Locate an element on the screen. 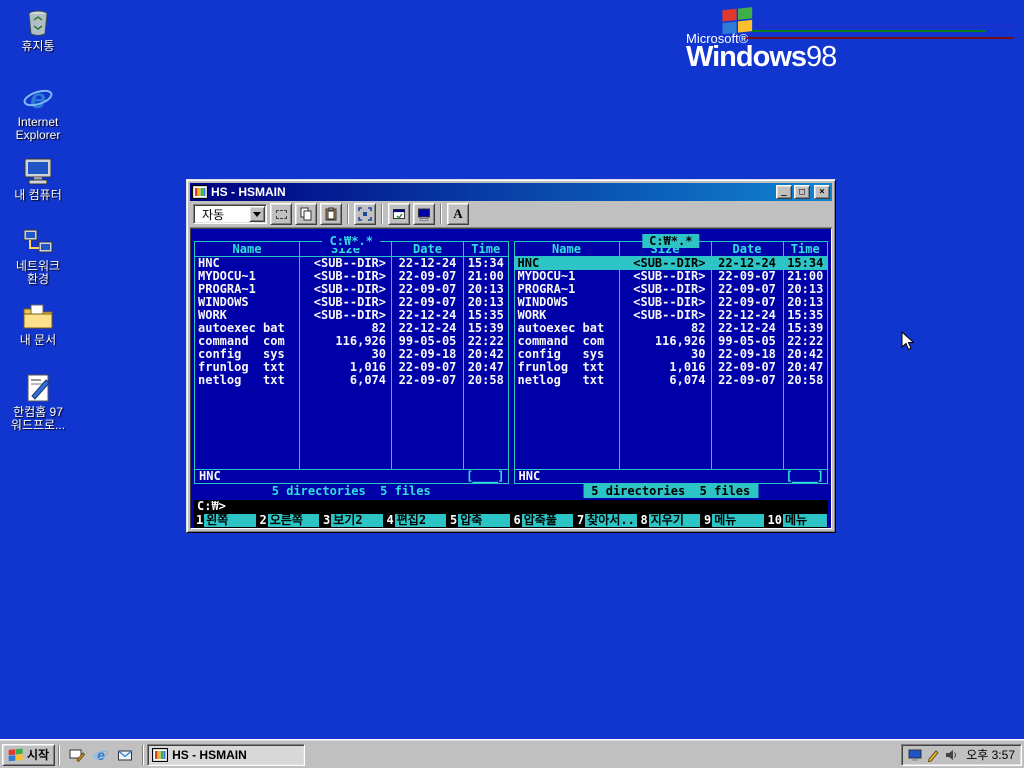 The image size is (1024, 768). internet-explorer-launch-button: e is located at coordinates (101, 755).